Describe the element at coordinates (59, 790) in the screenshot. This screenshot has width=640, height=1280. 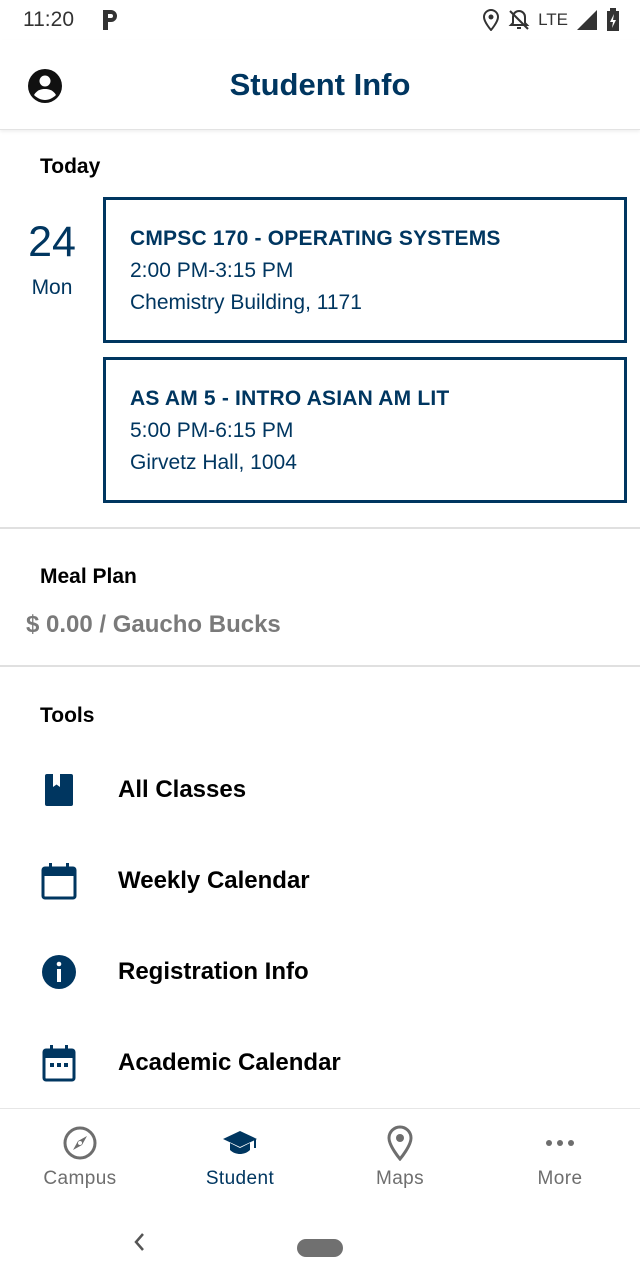
I see `book-icon` at that location.